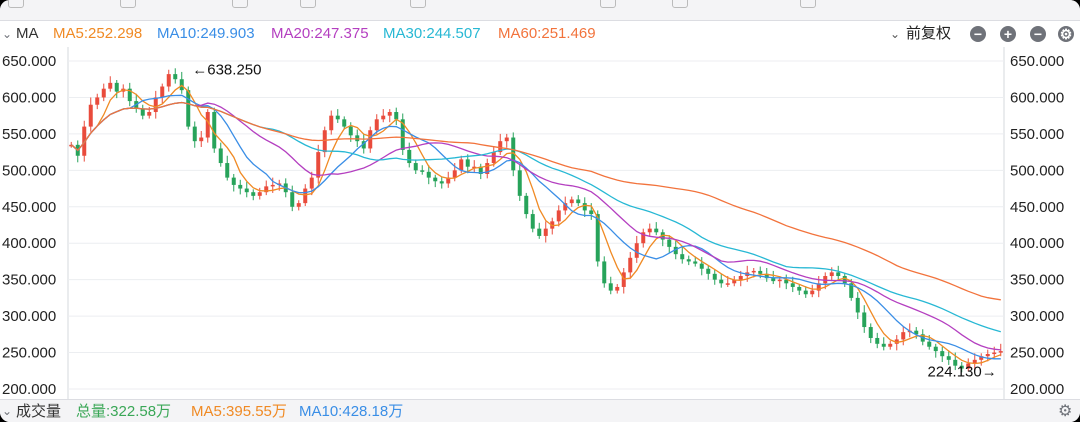 The image size is (1080, 422). What do you see at coordinates (928, 34) in the screenshot?
I see `adjust-mode-select: 前复权` at bounding box center [928, 34].